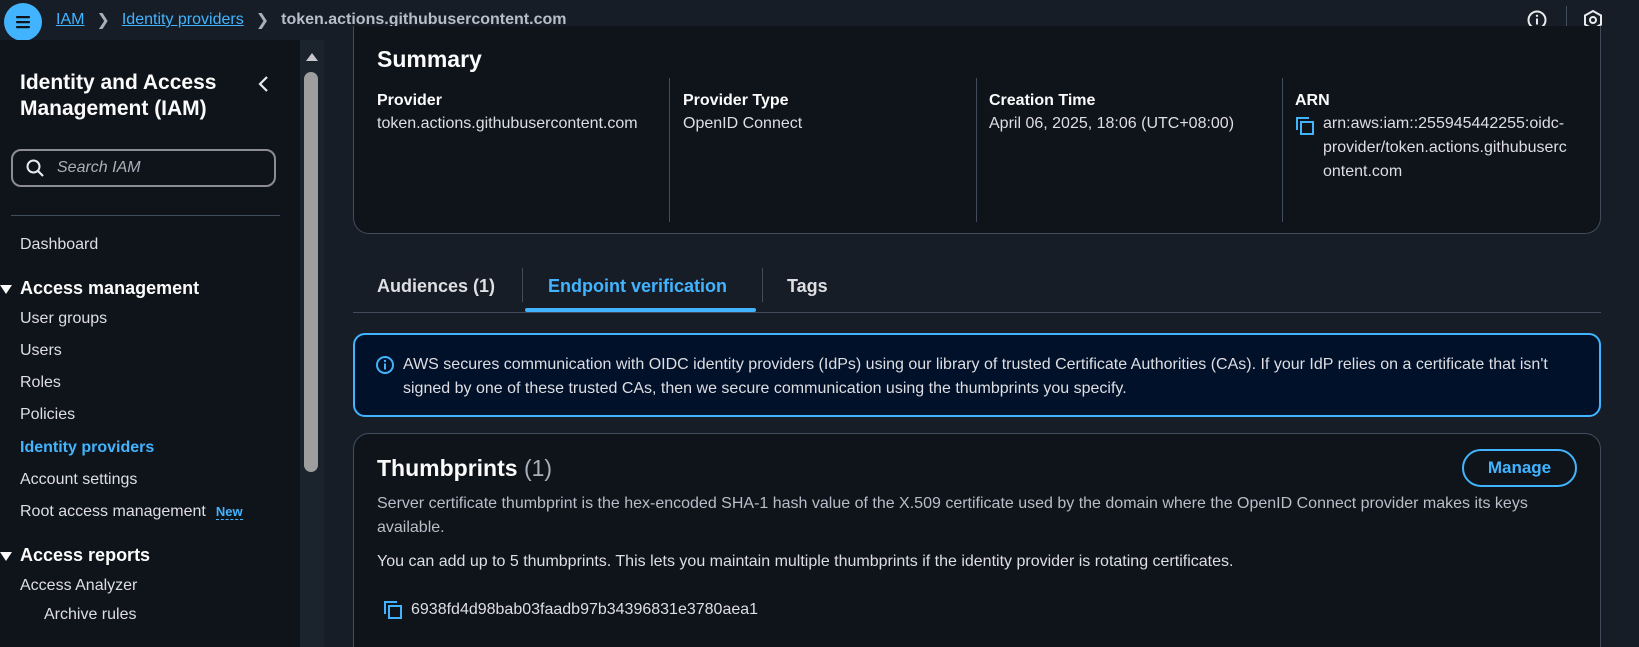 The height and width of the screenshot is (647, 1639). I want to click on arn-label: ARN, so click(1312, 100).